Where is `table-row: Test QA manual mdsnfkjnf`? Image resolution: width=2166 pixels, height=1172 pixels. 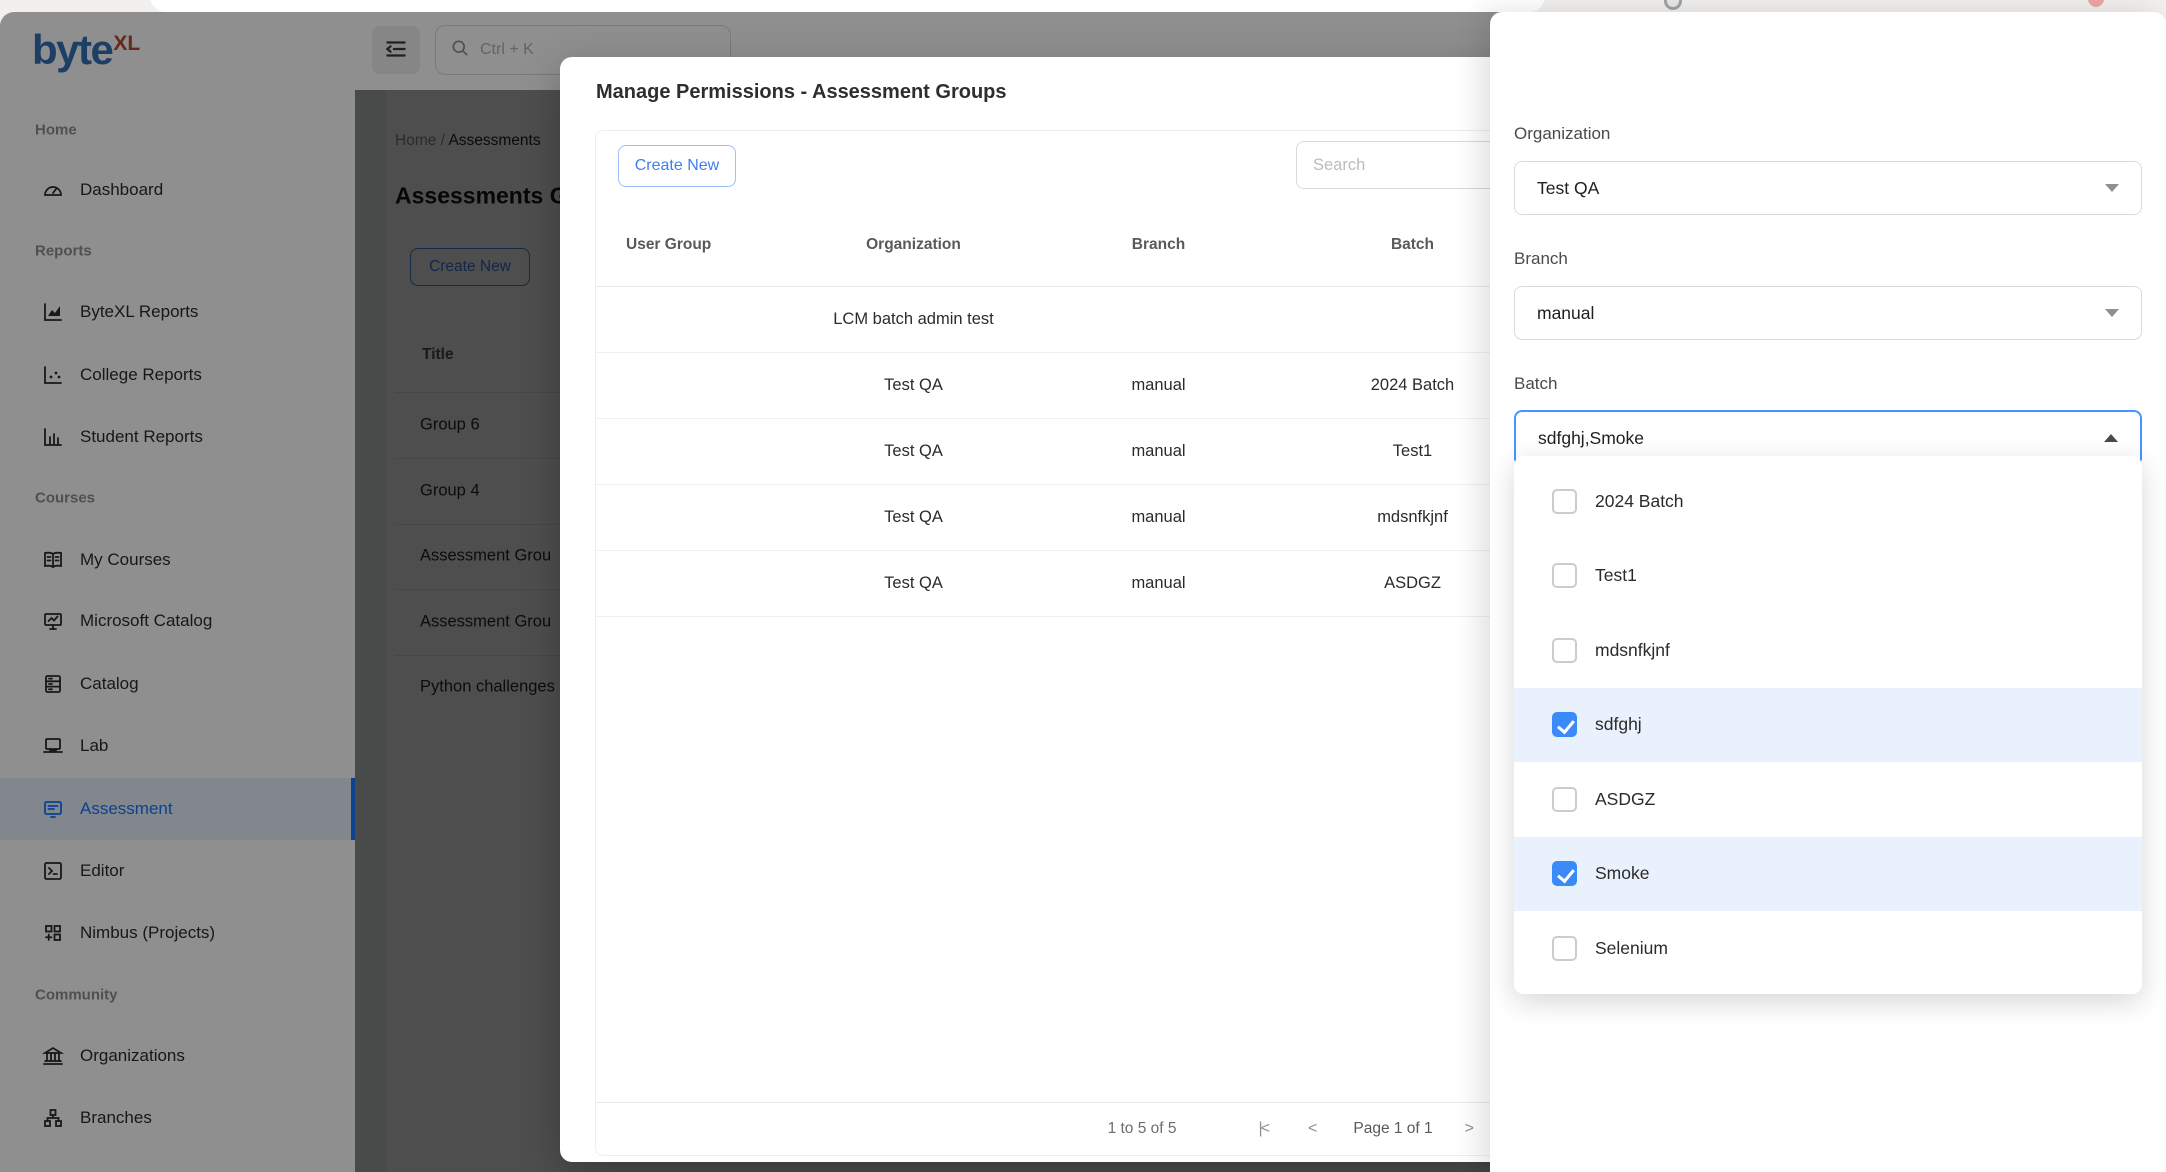
table-row: Test QA manual mdsnfkjnf is located at coordinates (1075, 518).